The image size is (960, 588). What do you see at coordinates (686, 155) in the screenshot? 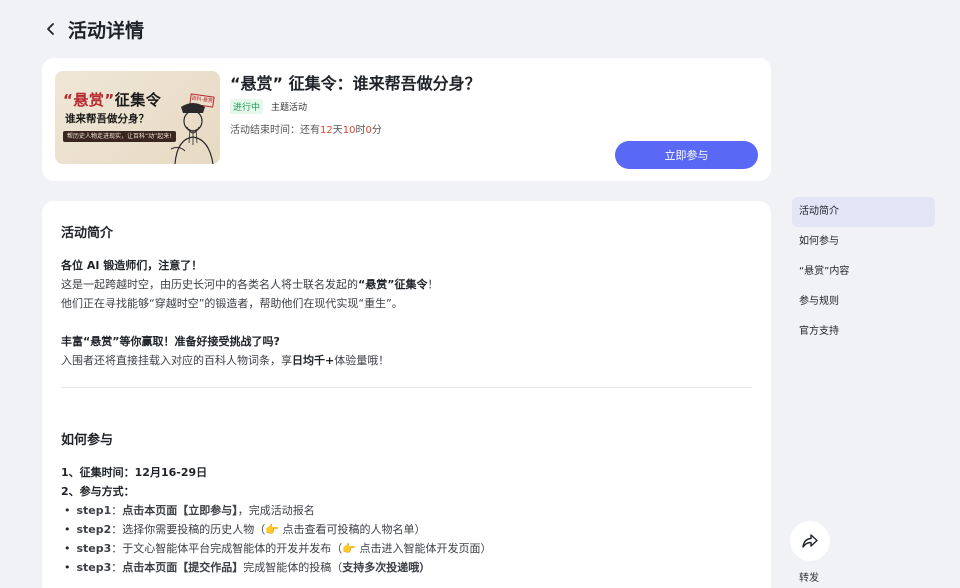
I see `join-now-button: 立即参与` at bounding box center [686, 155].